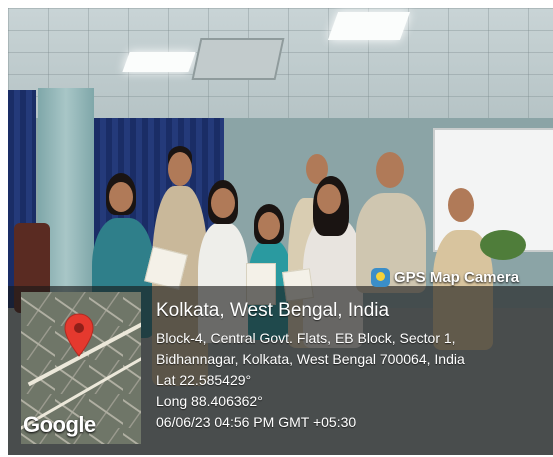 Image resolution: width=553 pixels, height=457 pixels. I want to click on map-pin-icon, so click(79, 335).